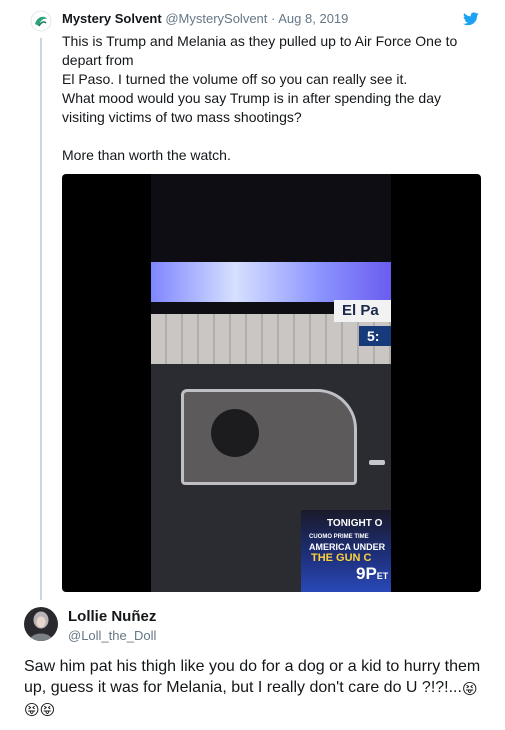 The height and width of the screenshot is (730, 505). What do you see at coordinates (313, 18) in the screenshot?
I see `quoted-tweet-date: Aug 8, 2019` at bounding box center [313, 18].